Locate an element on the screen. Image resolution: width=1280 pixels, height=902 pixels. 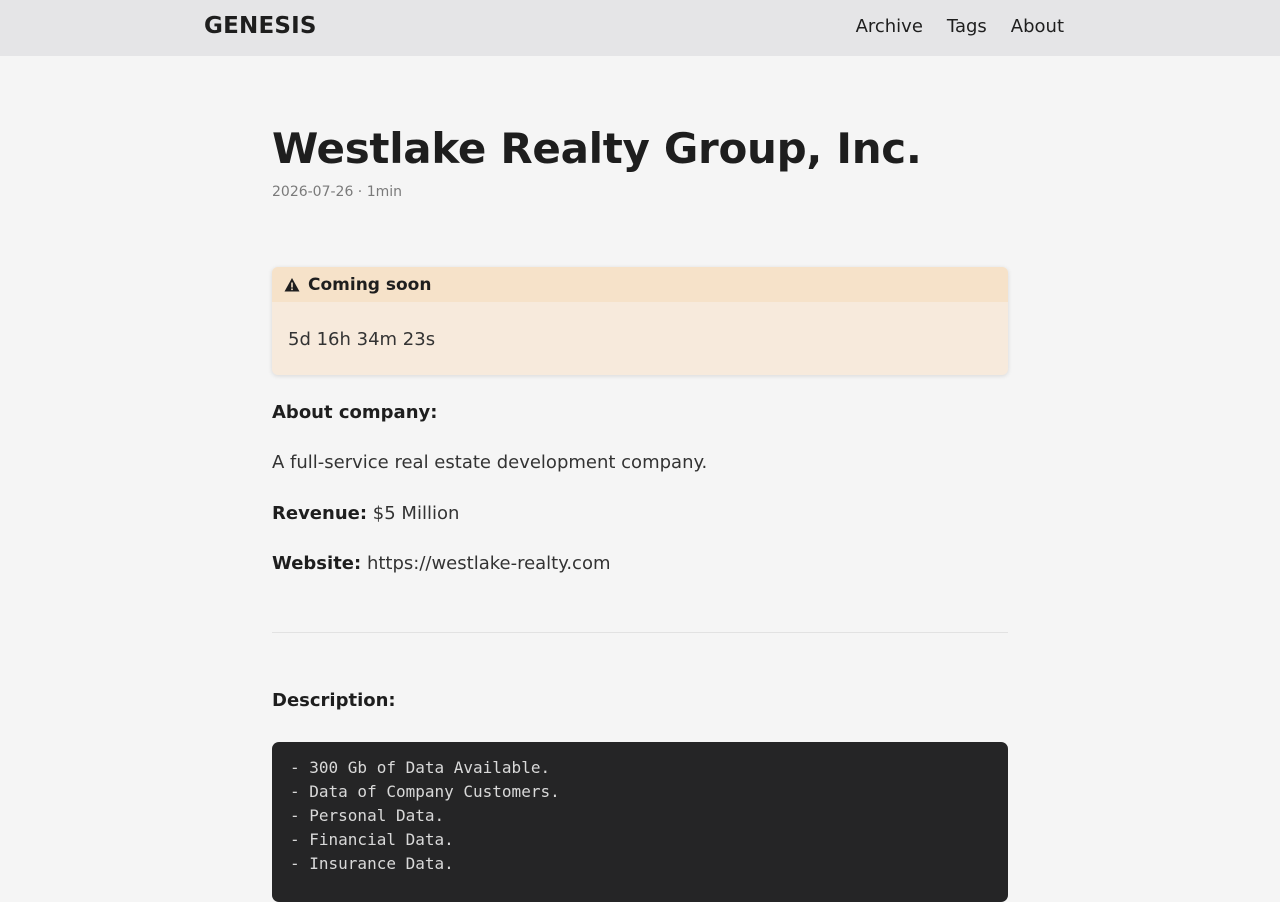
description-label: Description: is located at coordinates (334, 700).